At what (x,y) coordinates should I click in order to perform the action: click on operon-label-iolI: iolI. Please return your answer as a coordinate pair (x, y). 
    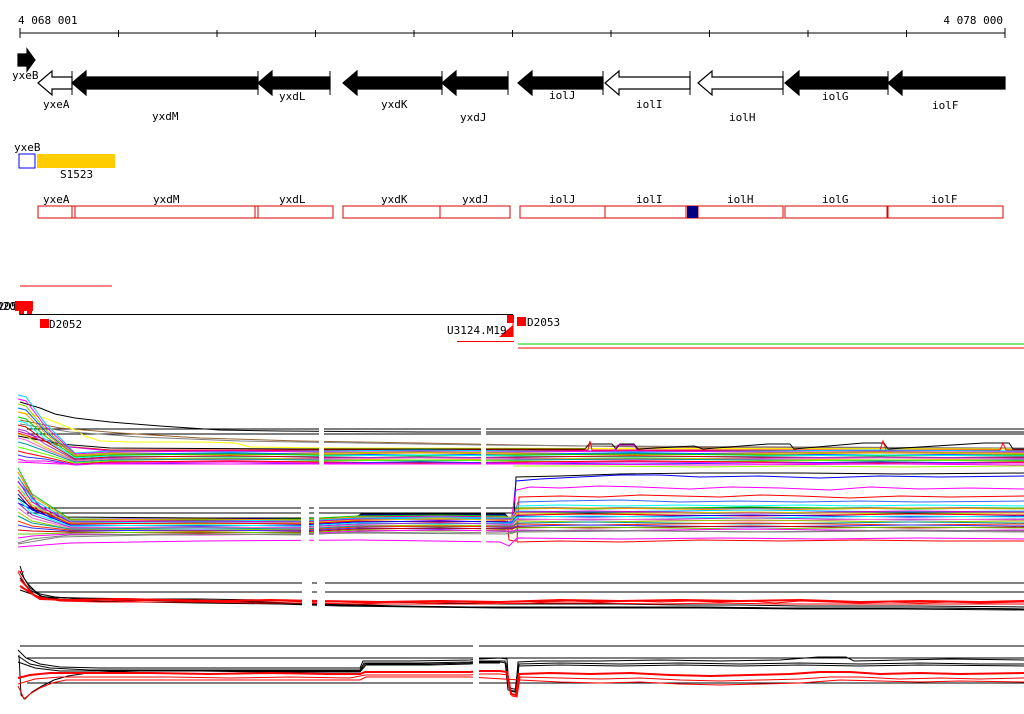
    Looking at the image, I should click on (649, 199).